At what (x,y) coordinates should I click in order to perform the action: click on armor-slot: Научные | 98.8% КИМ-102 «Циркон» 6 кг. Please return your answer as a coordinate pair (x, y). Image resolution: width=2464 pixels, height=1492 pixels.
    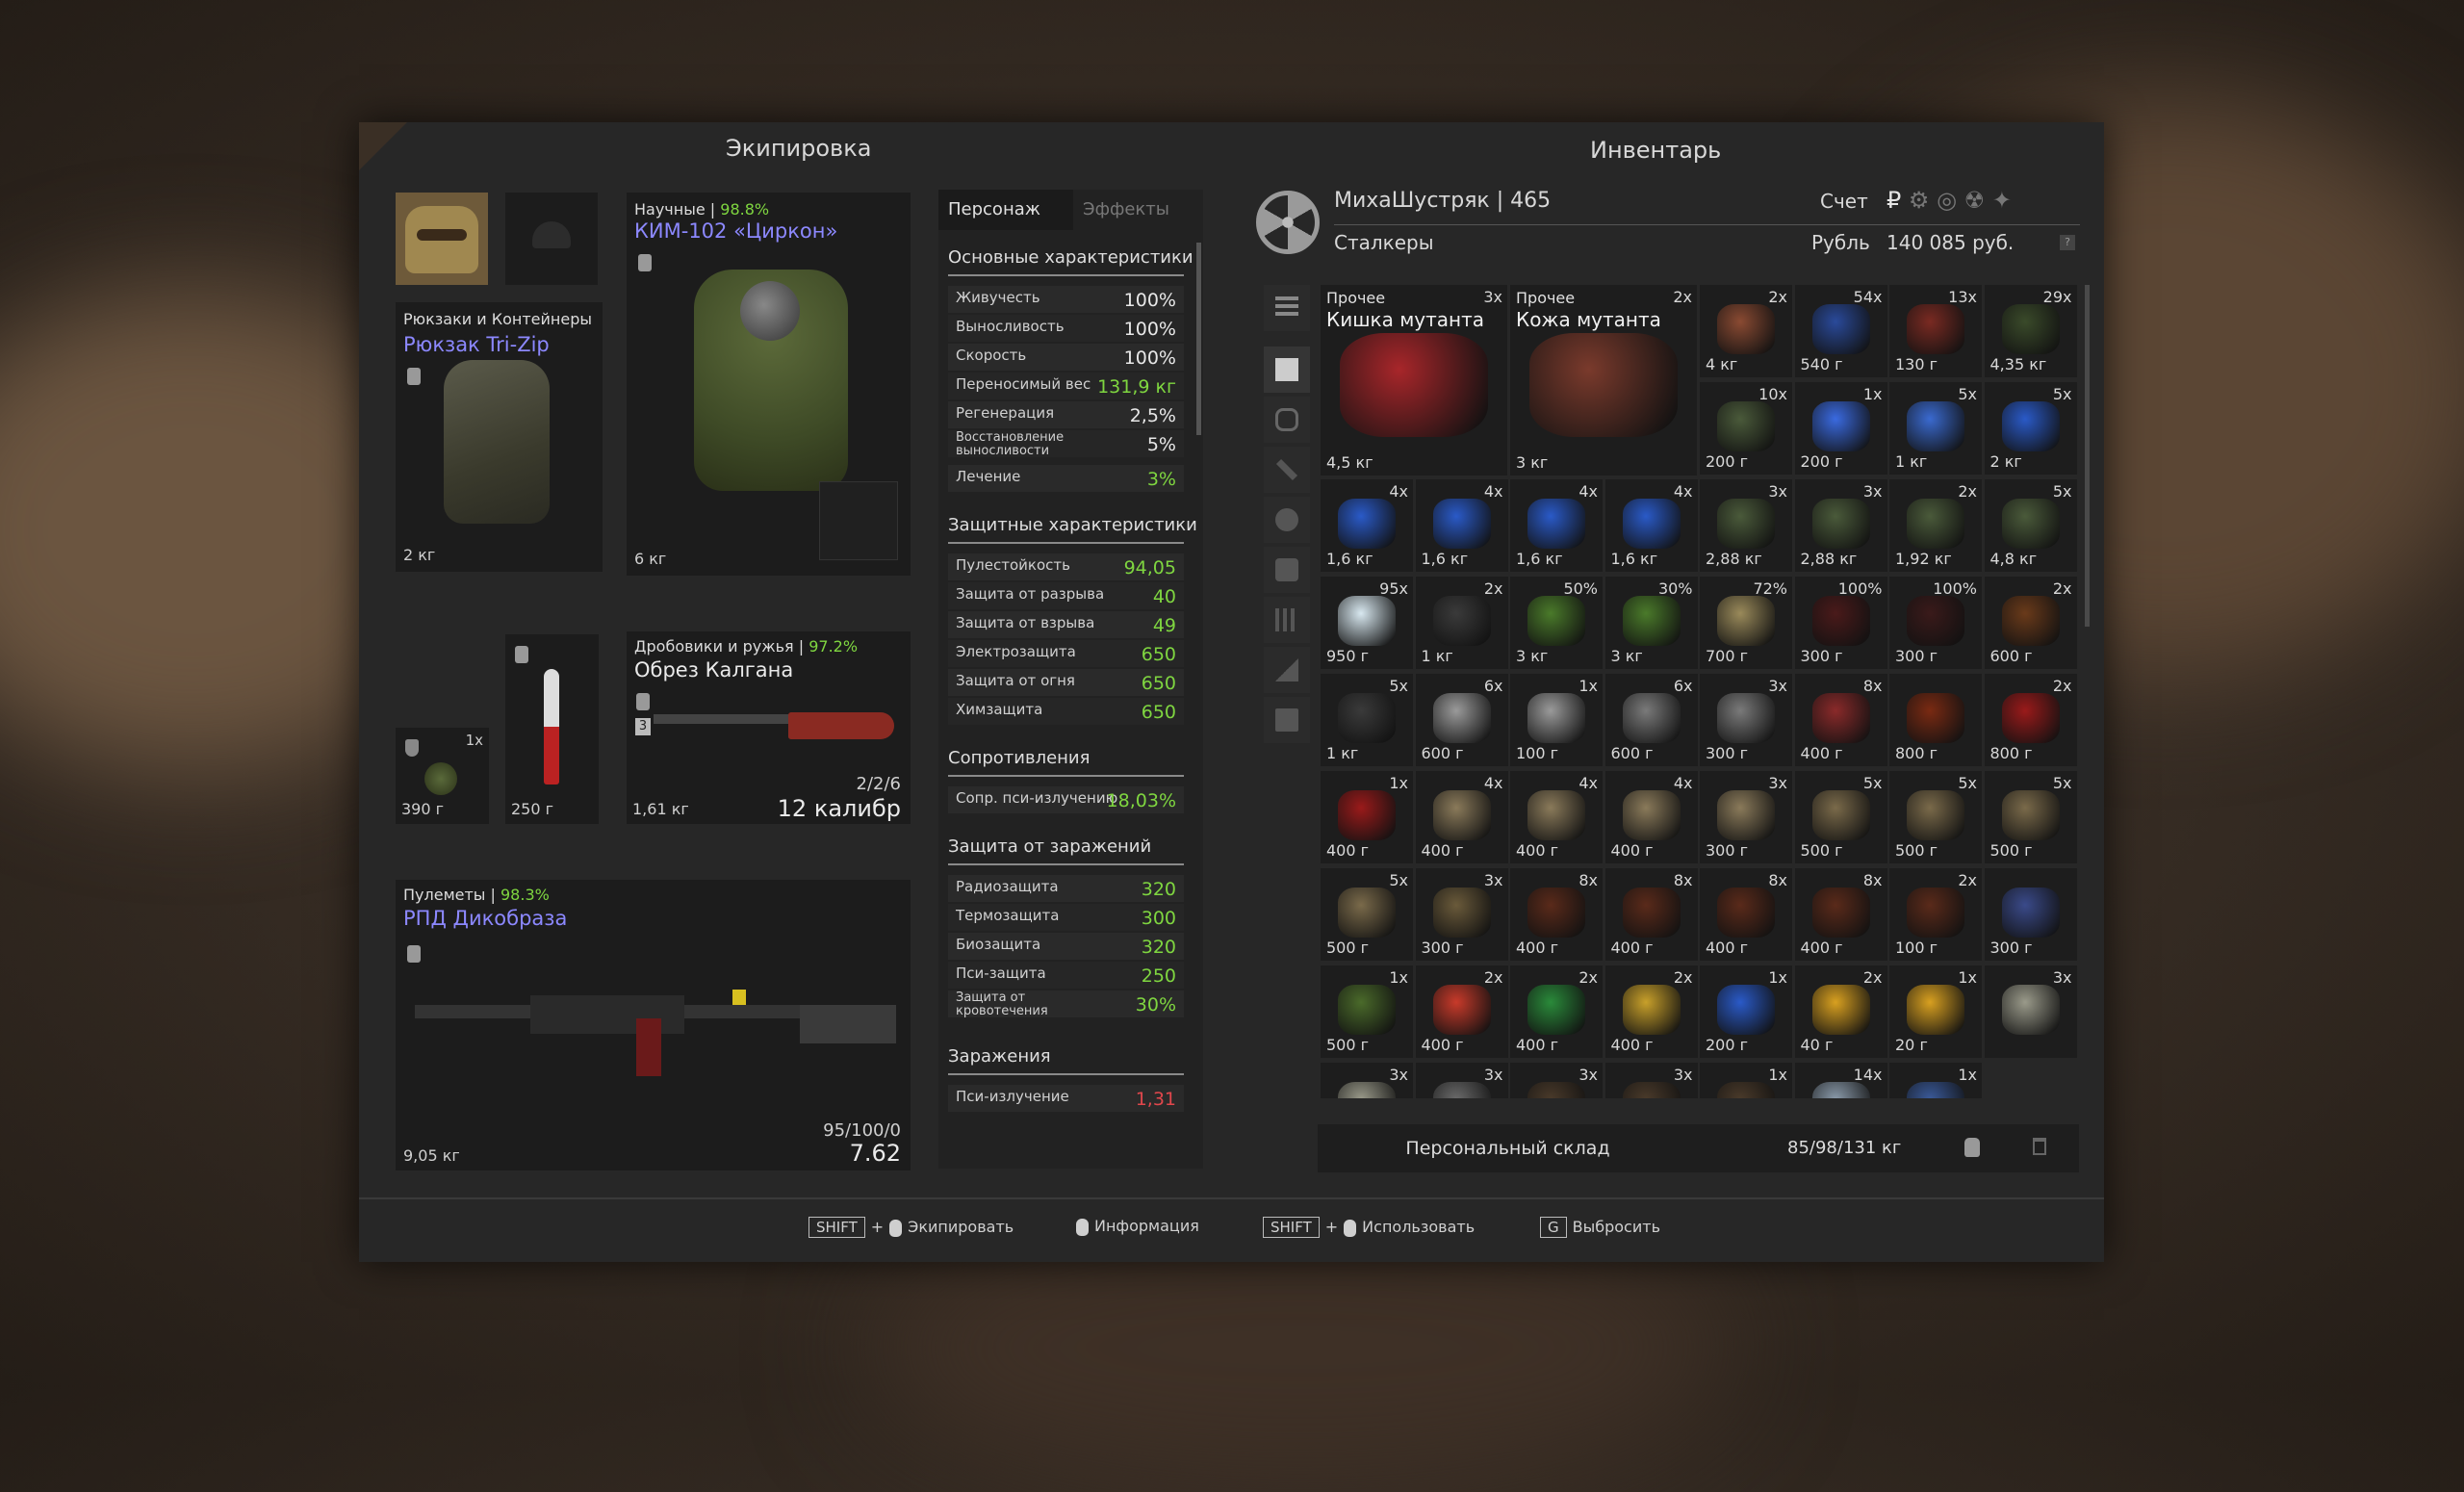
    Looking at the image, I should click on (769, 384).